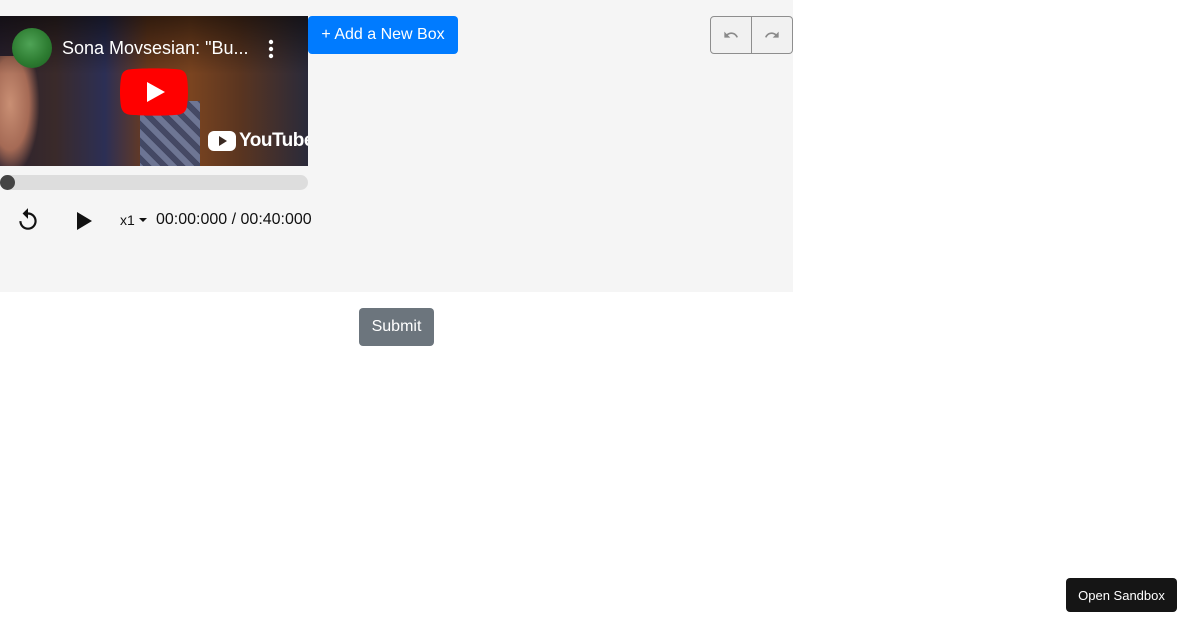  Describe the element at coordinates (1121, 595) in the screenshot. I see `open-sandbox-button: Open Sandbox` at that location.